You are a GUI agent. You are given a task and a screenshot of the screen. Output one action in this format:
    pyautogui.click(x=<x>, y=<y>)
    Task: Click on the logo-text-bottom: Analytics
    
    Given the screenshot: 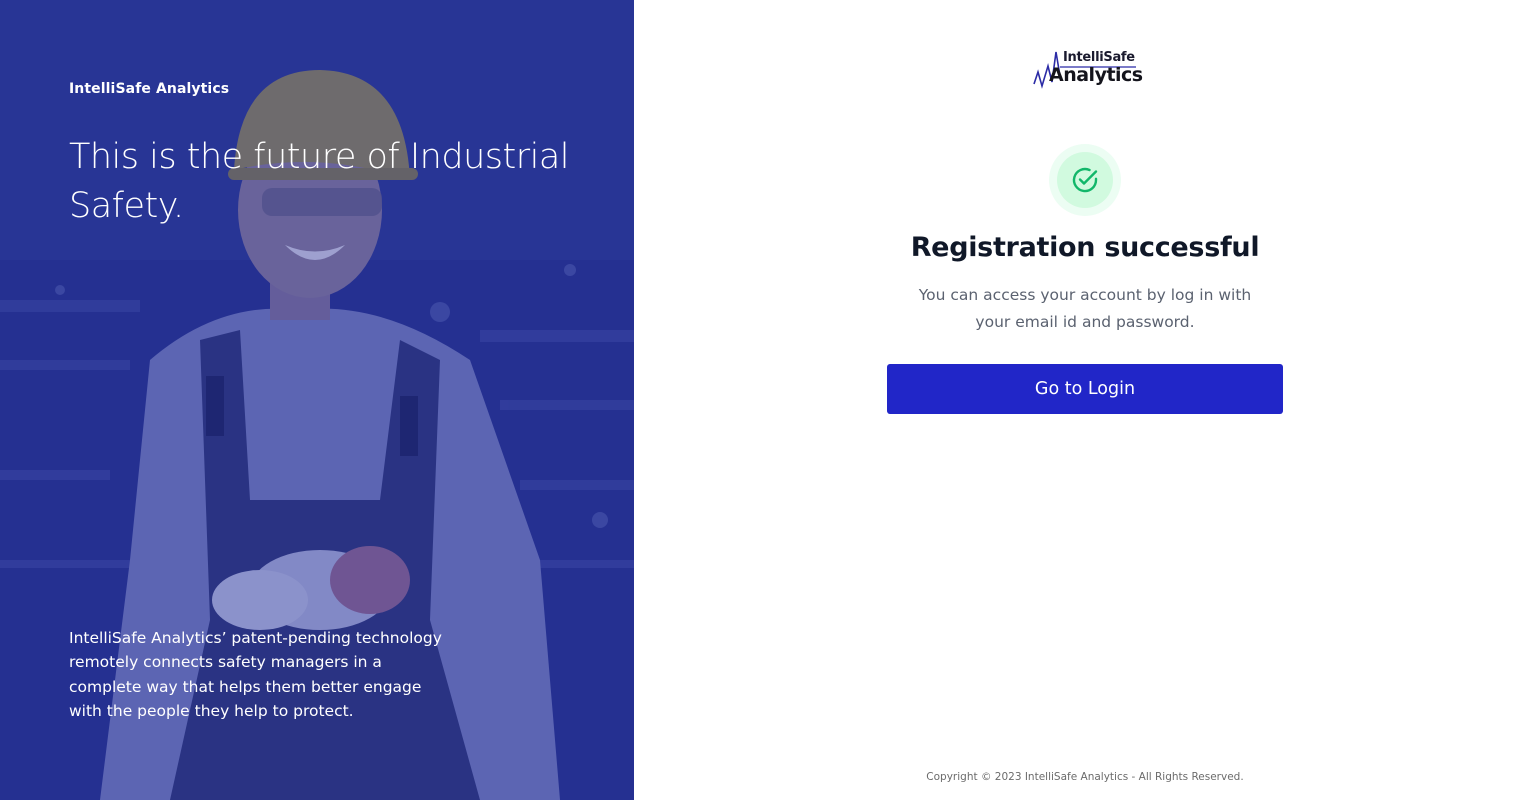 What is the action you would take?
    pyautogui.click(x=1096, y=75)
    